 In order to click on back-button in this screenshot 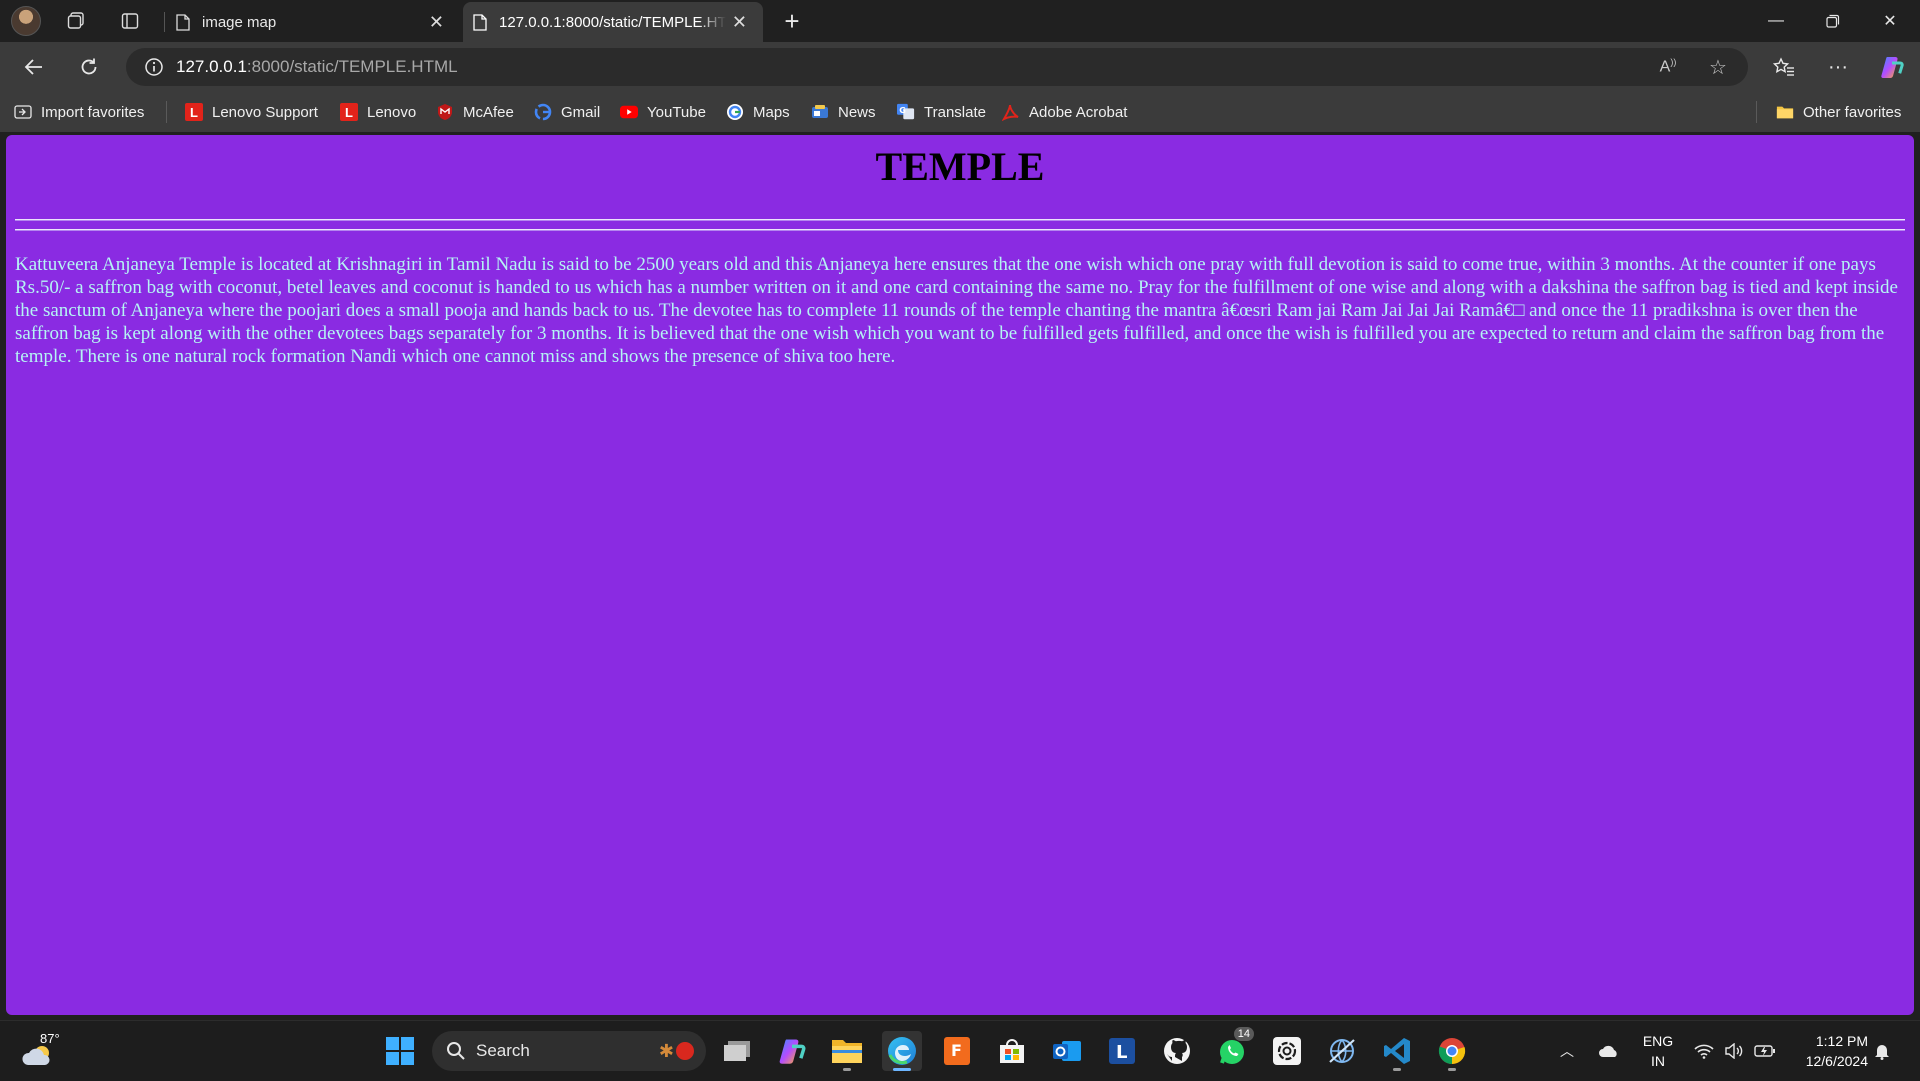, I will do `click(34, 67)`.